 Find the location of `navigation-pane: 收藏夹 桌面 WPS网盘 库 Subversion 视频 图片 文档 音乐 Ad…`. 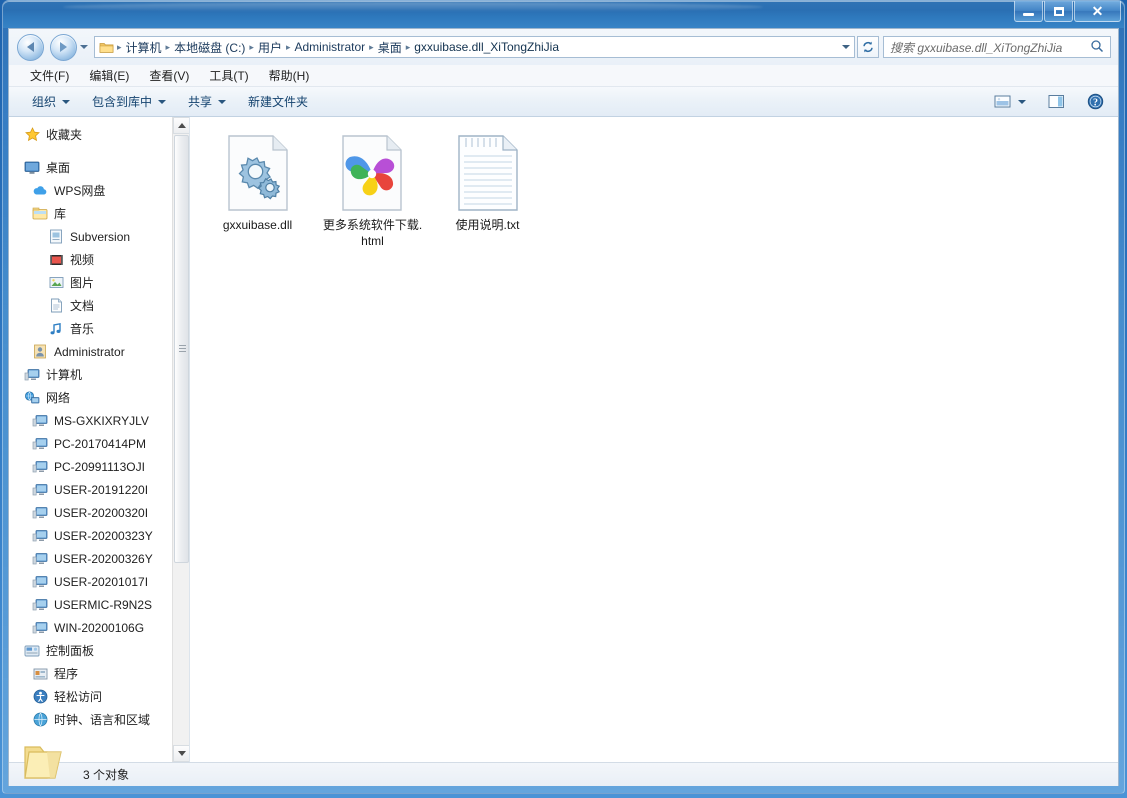

navigation-pane: 收藏夹 桌面 WPS网盘 库 Subversion 视频 图片 文档 音乐 Ad… is located at coordinates (99, 439).